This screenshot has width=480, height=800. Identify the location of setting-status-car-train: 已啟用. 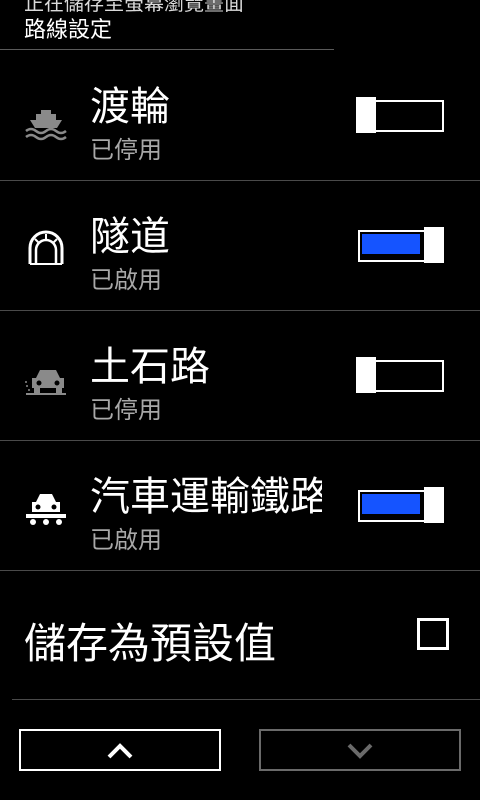
(126, 540).